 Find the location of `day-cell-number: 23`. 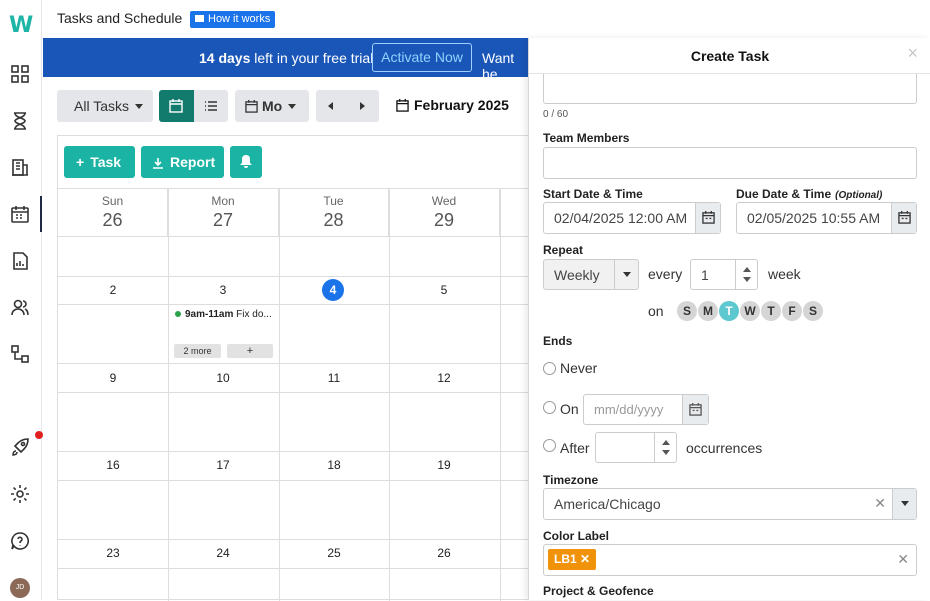

day-cell-number: 23 is located at coordinates (113, 553).